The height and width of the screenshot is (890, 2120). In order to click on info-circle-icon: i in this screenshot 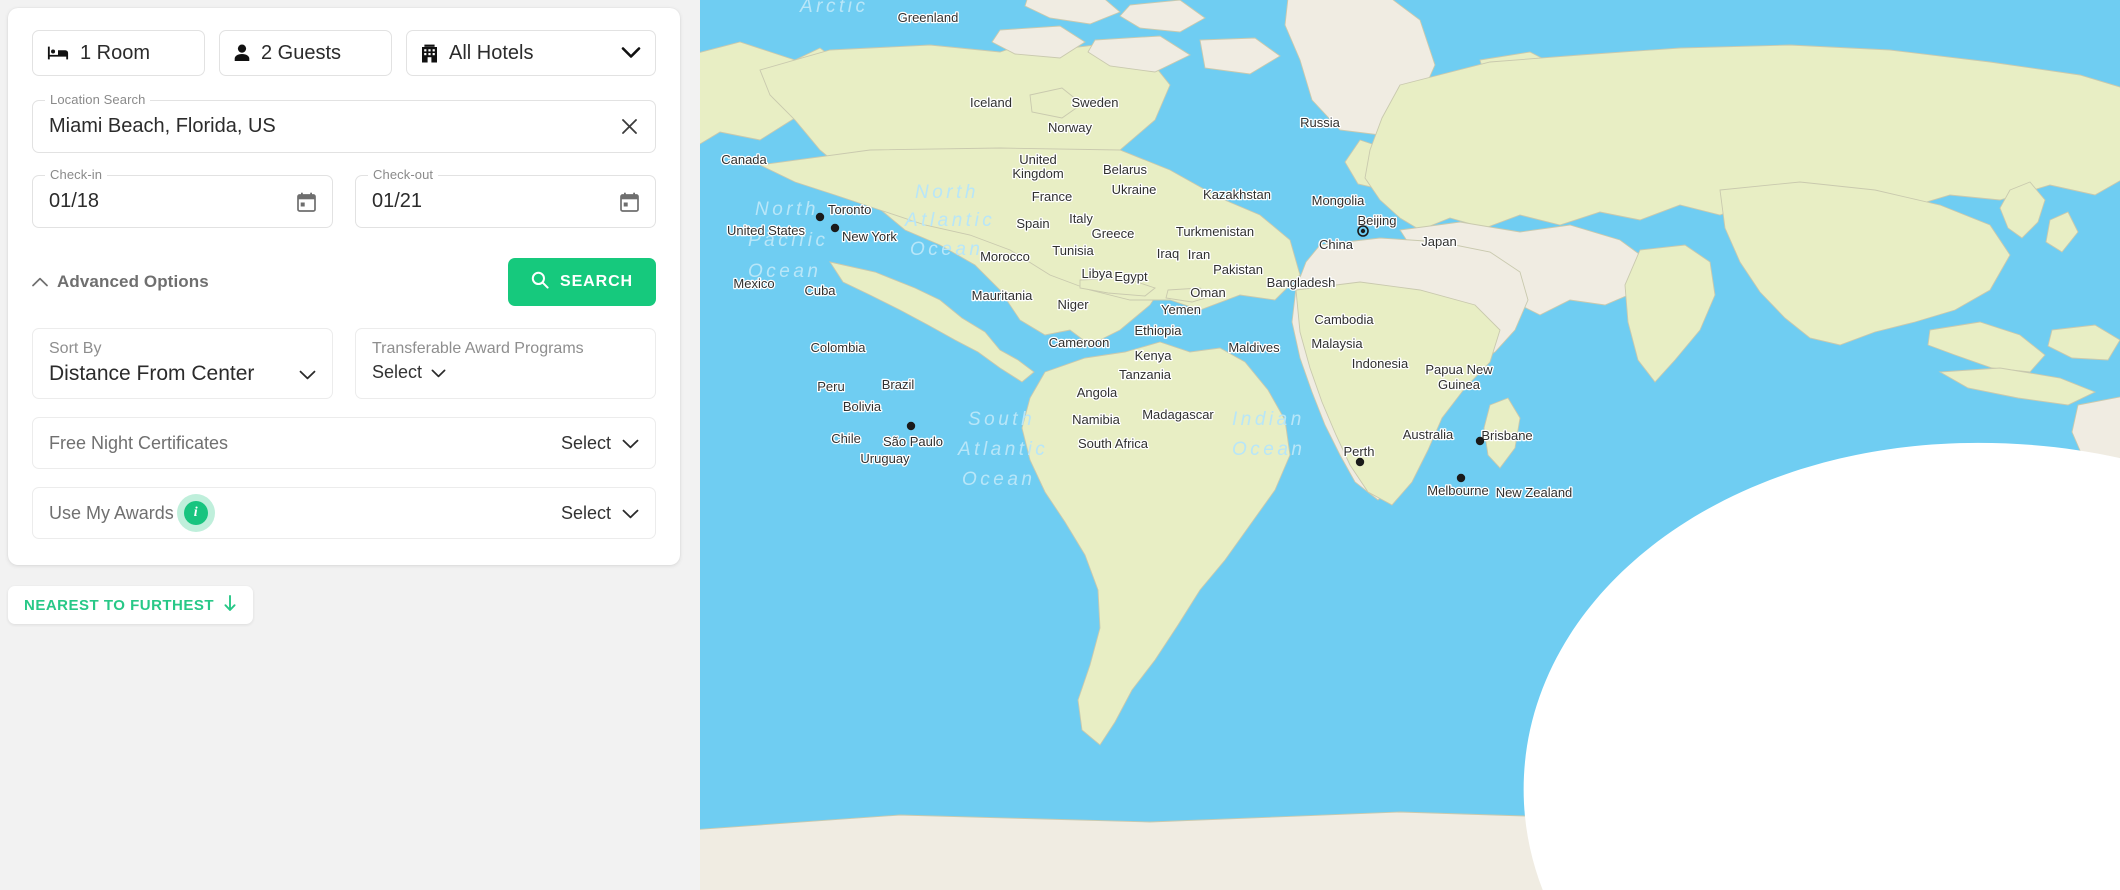, I will do `click(195, 513)`.